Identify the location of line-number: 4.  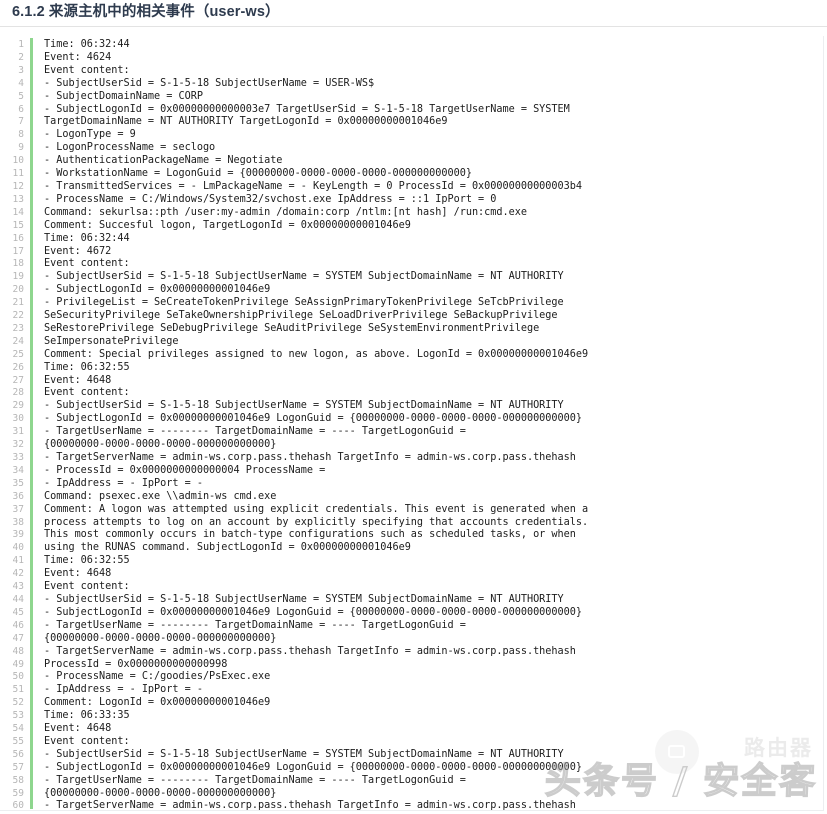
(21, 83).